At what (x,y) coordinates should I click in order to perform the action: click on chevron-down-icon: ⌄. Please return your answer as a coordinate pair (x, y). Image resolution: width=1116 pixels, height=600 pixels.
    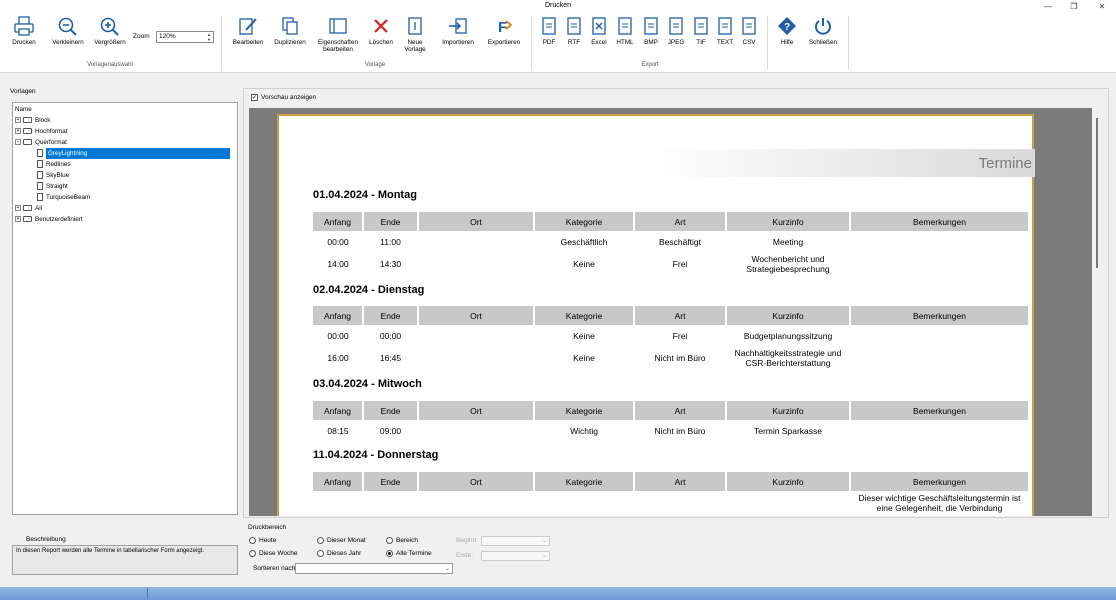
    Looking at the image, I should click on (447, 569).